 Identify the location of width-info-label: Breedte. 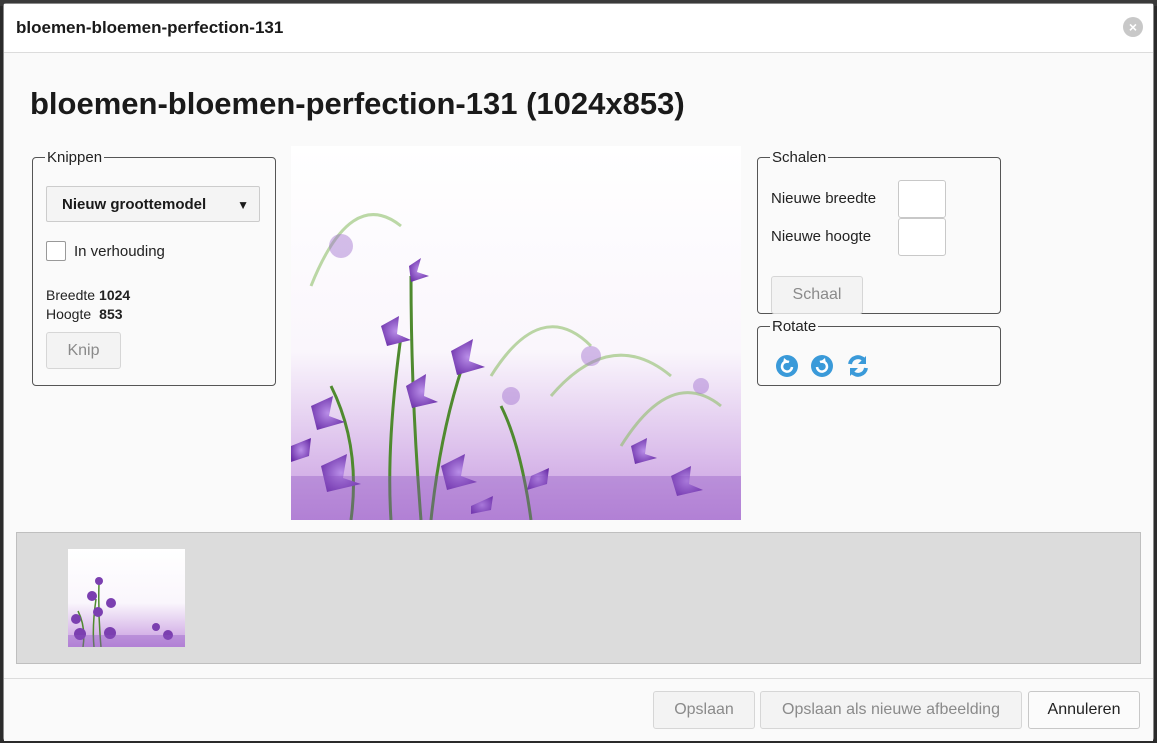
(71, 295).